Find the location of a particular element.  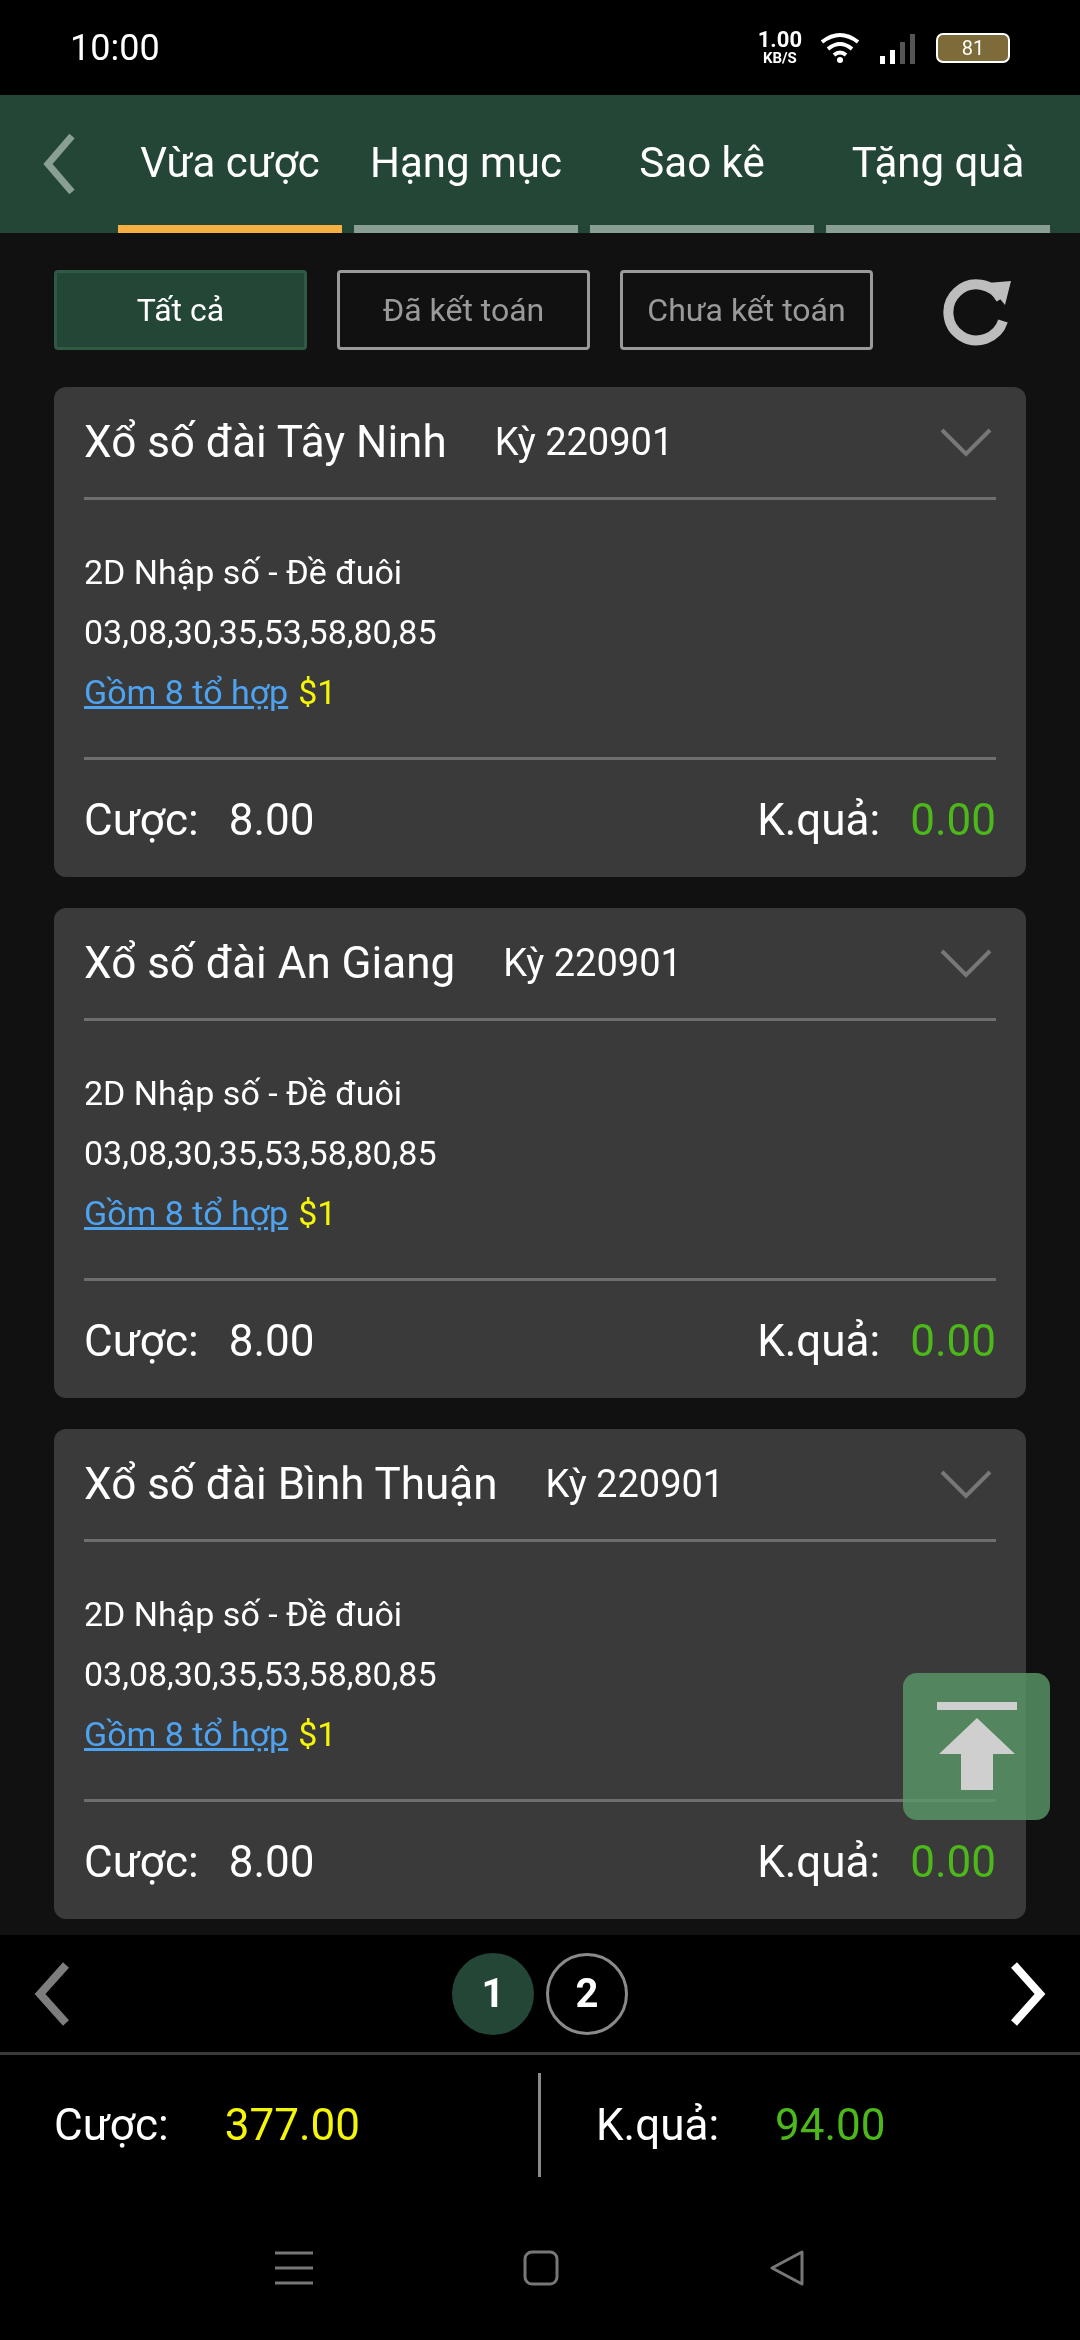

net-speed: 1.00 KB/S is located at coordinates (779, 47).